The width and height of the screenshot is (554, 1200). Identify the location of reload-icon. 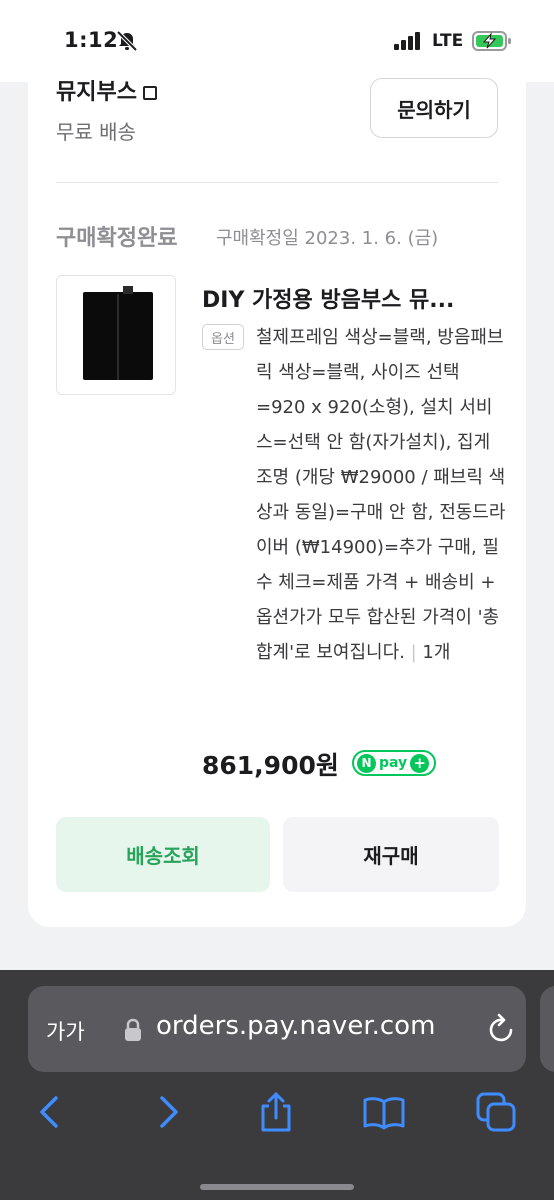
(502, 1029).